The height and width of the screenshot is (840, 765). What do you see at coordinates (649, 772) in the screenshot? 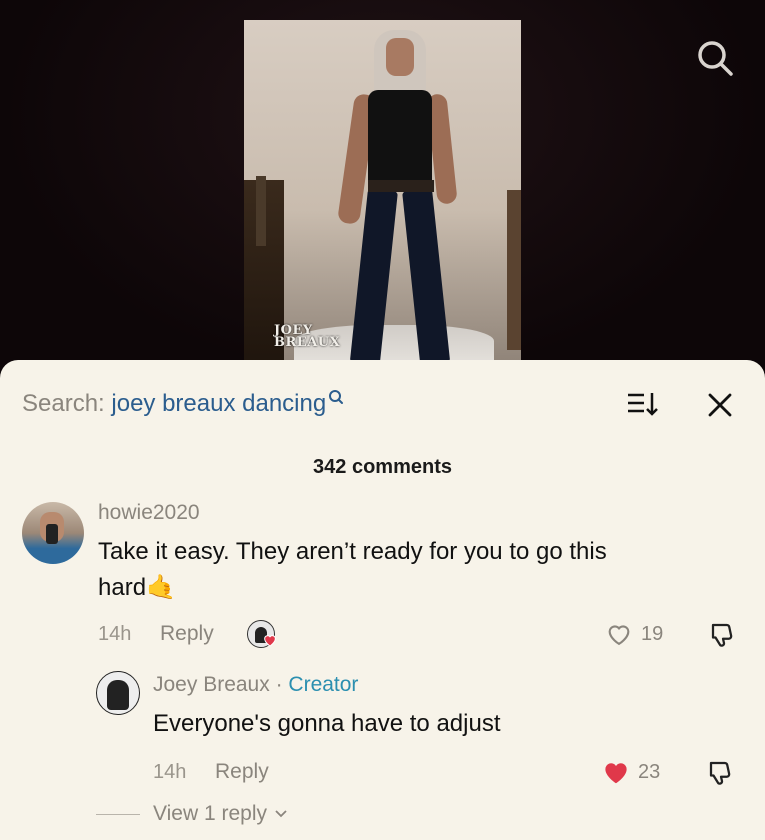
I see `reply-like-count: 23` at bounding box center [649, 772].